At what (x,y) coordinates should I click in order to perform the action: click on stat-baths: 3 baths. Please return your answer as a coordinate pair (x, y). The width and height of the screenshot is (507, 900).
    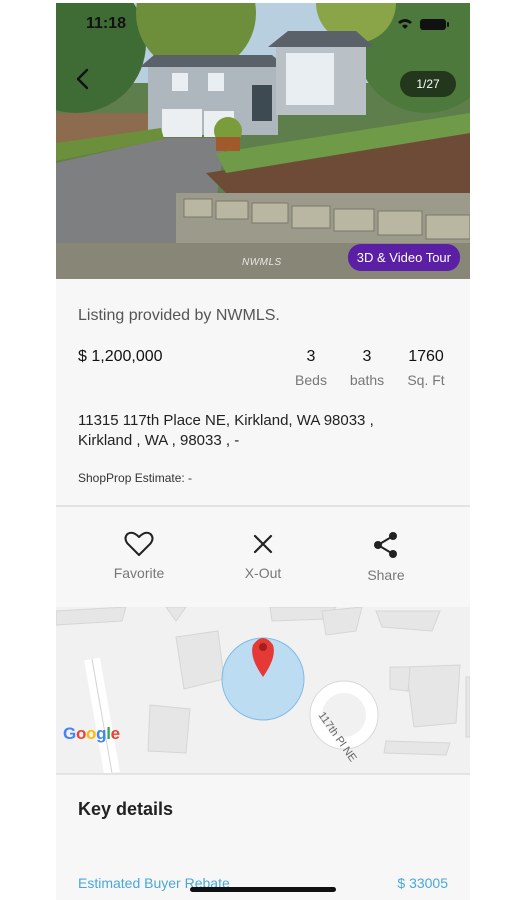
    Looking at the image, I should click on (367, 368).